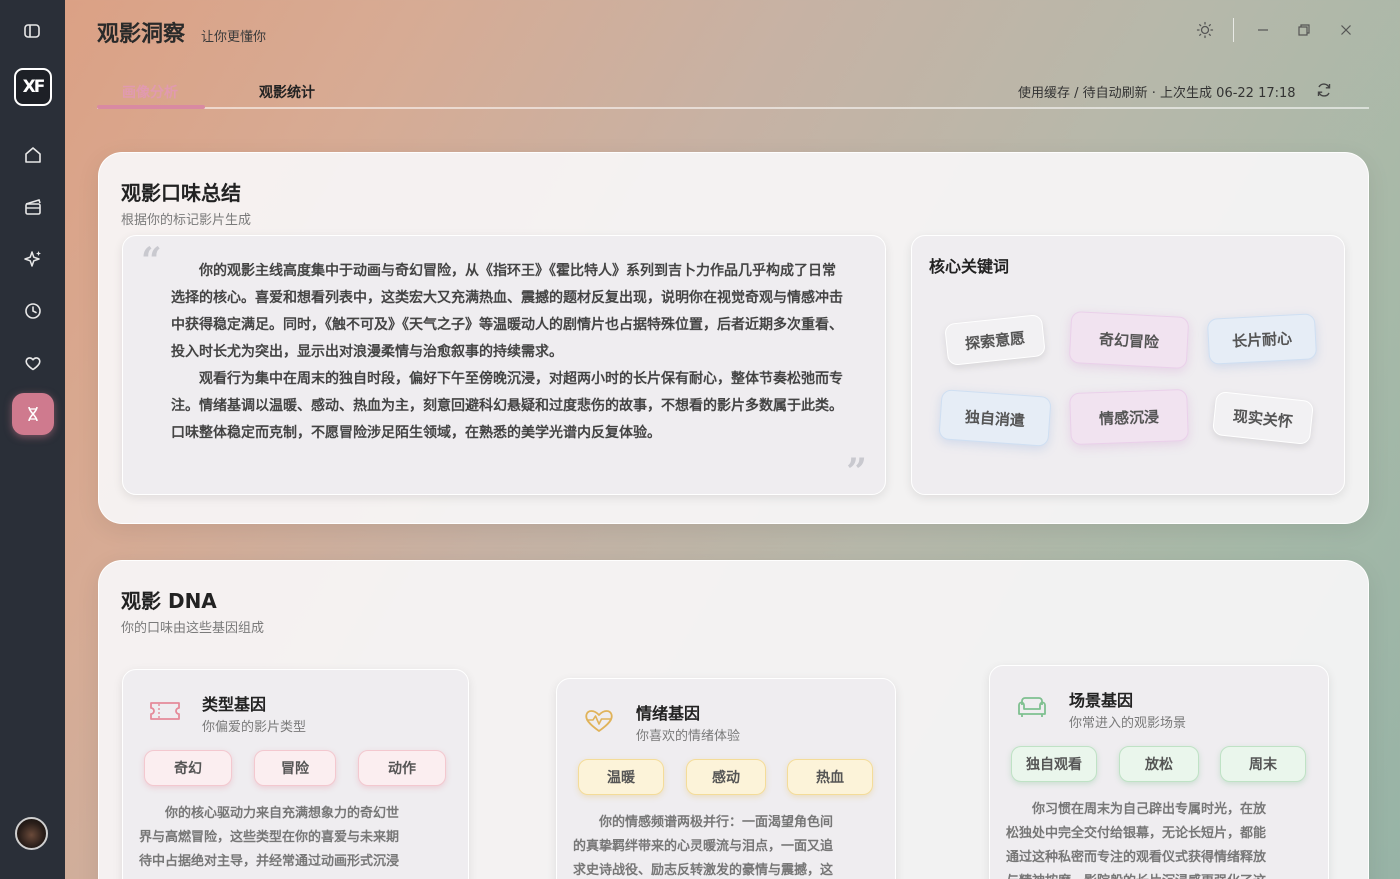 This screenshot has width=1400, height=879. I want to click on sparkle-icon, so click(32, 259).